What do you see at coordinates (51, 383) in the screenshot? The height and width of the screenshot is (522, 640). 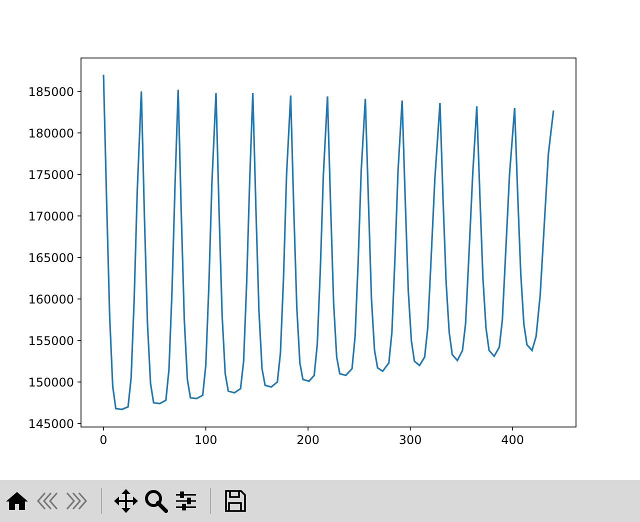 I see `tick-label: 150000` at bounding box center [51, 383].